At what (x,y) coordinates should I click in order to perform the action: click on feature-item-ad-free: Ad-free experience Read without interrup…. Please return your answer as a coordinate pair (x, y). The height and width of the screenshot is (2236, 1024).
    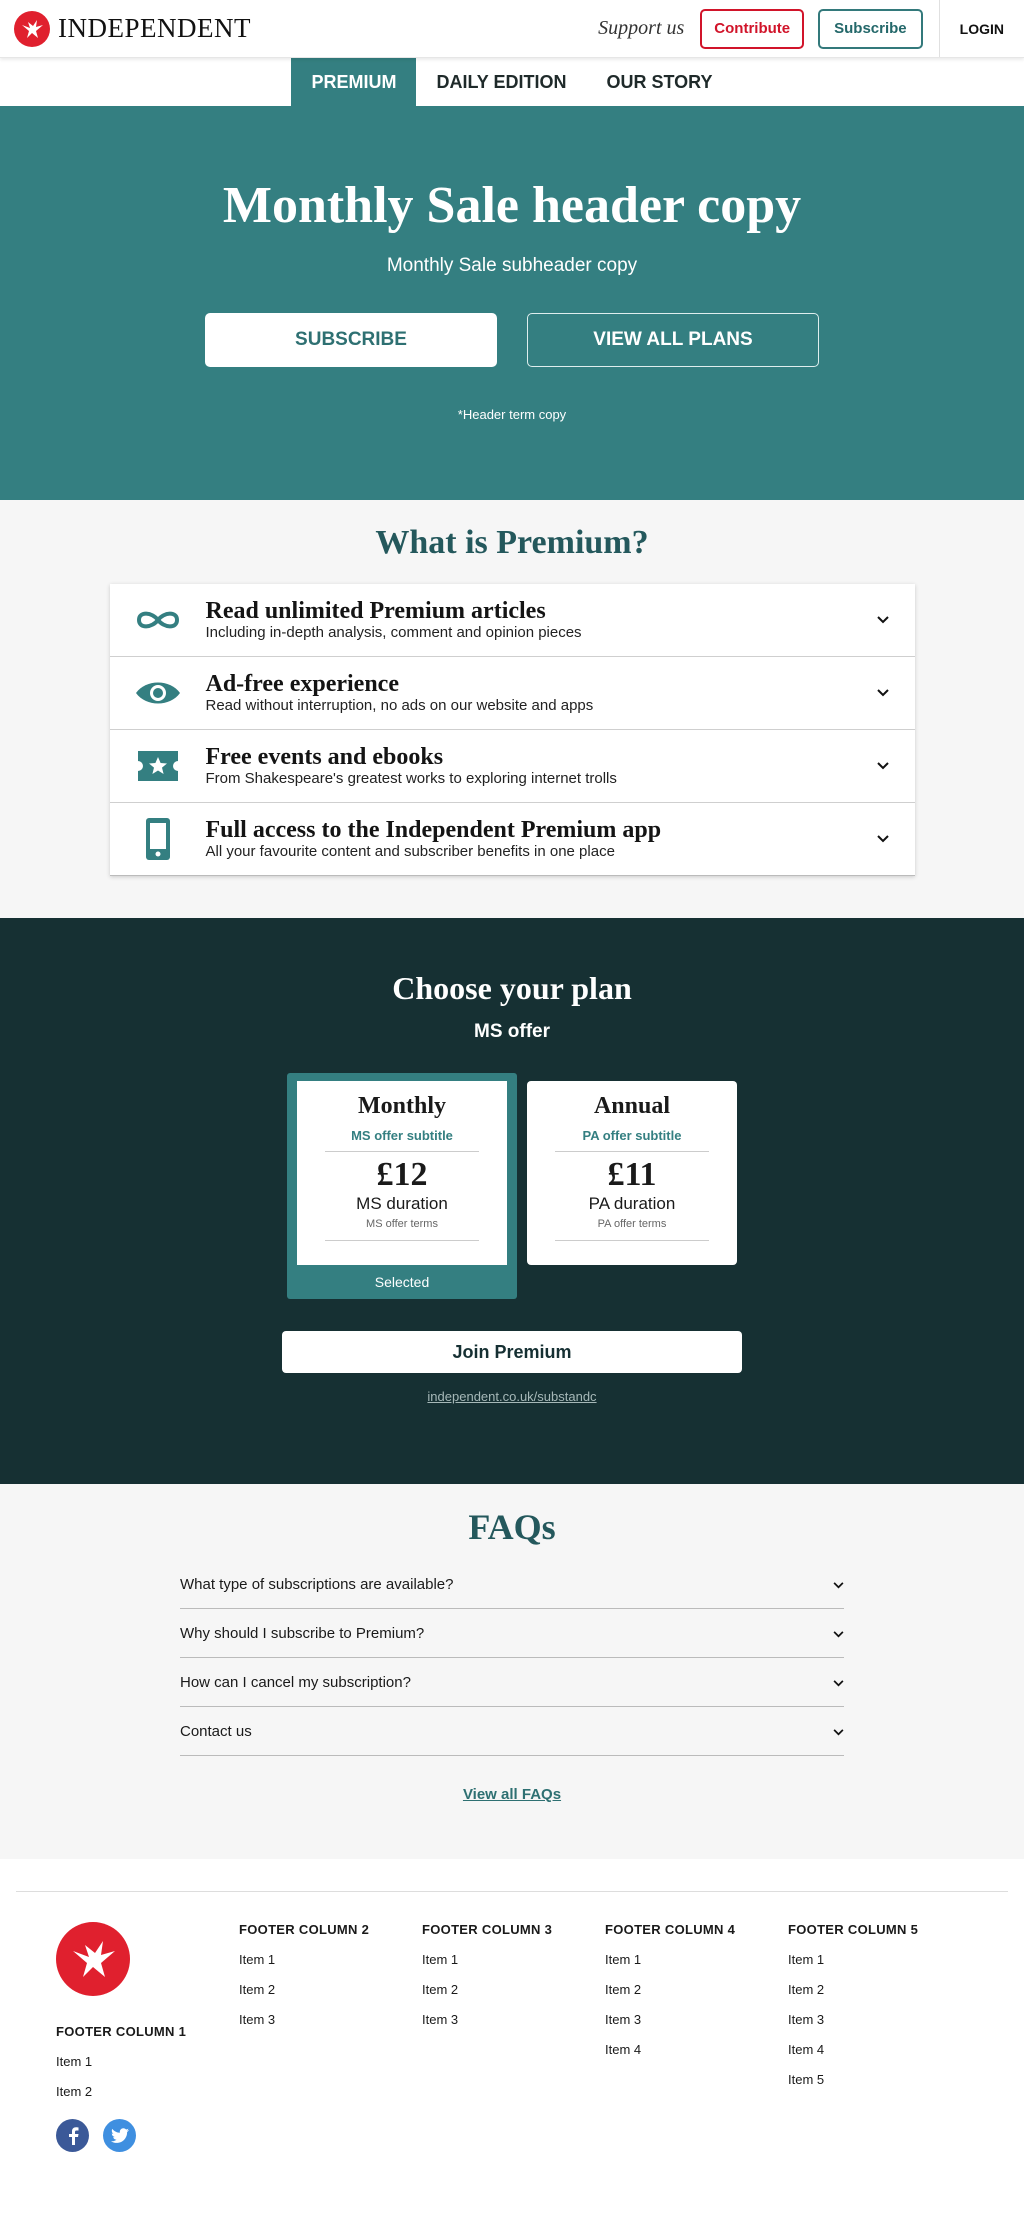
    Looking at the image, I should click on (512, 693).